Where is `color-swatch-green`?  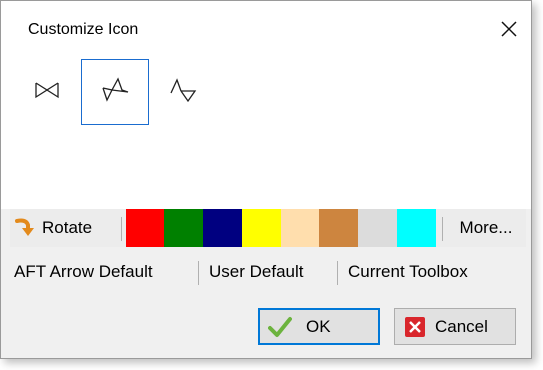 color-swatch-green is located at coordinates (183, 228).